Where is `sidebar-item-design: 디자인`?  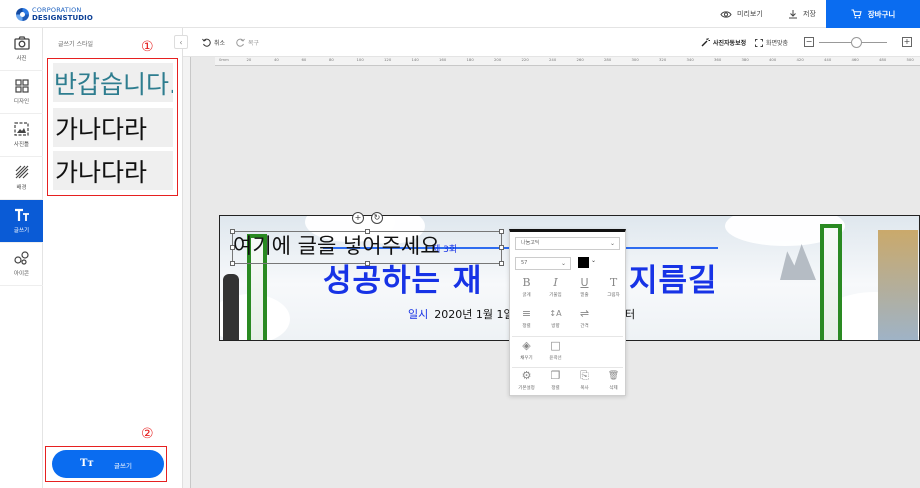 sidebar-item-design: 디자인 is located at coordinates (21, 92).